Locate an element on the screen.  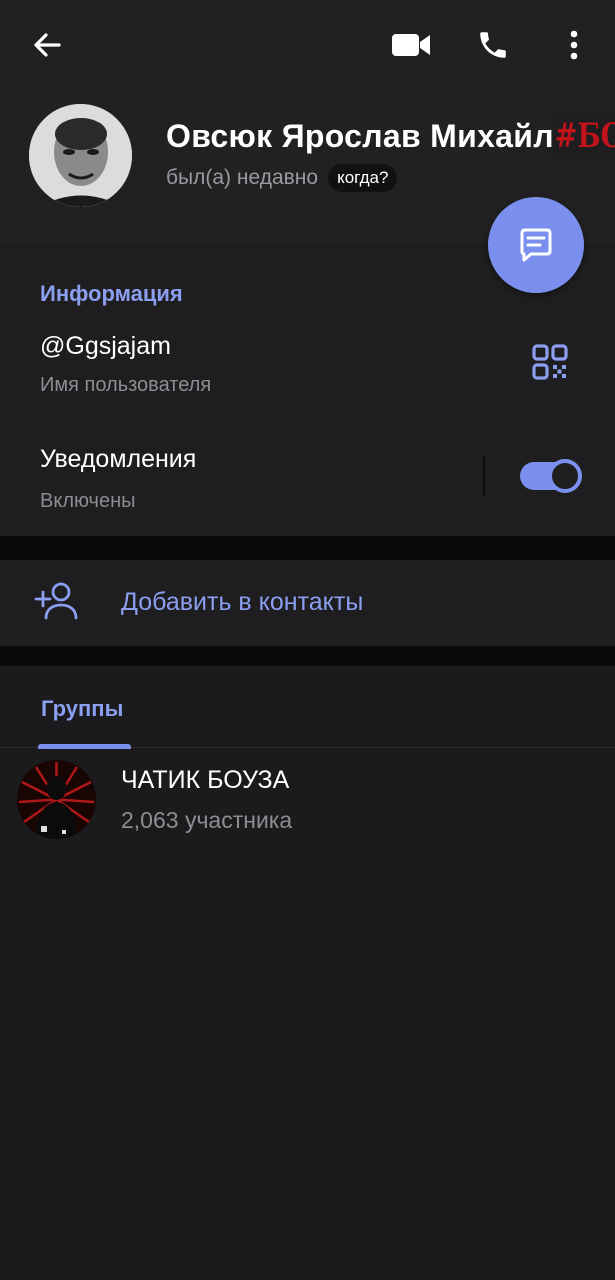
tab-groups: Группы is located at coordinates (84, 707).